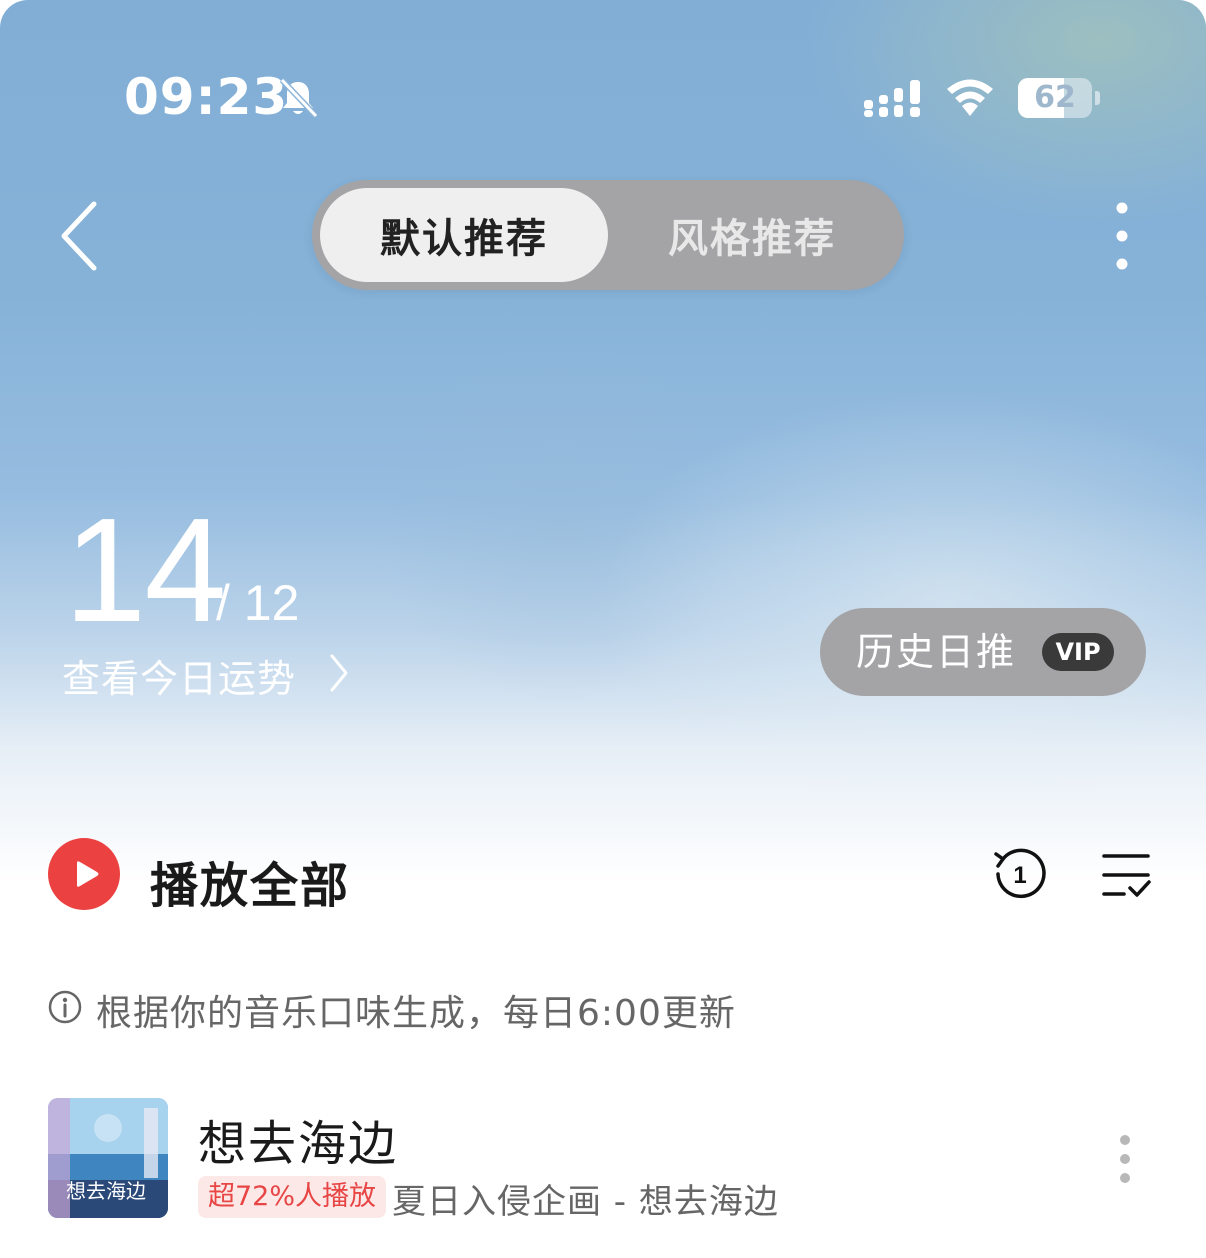 The width and height of the screenshot is (1206, 1258). Describe the element at coordinates (299, 98) in the screenshot. I see `bell-slash-icon` at that location.